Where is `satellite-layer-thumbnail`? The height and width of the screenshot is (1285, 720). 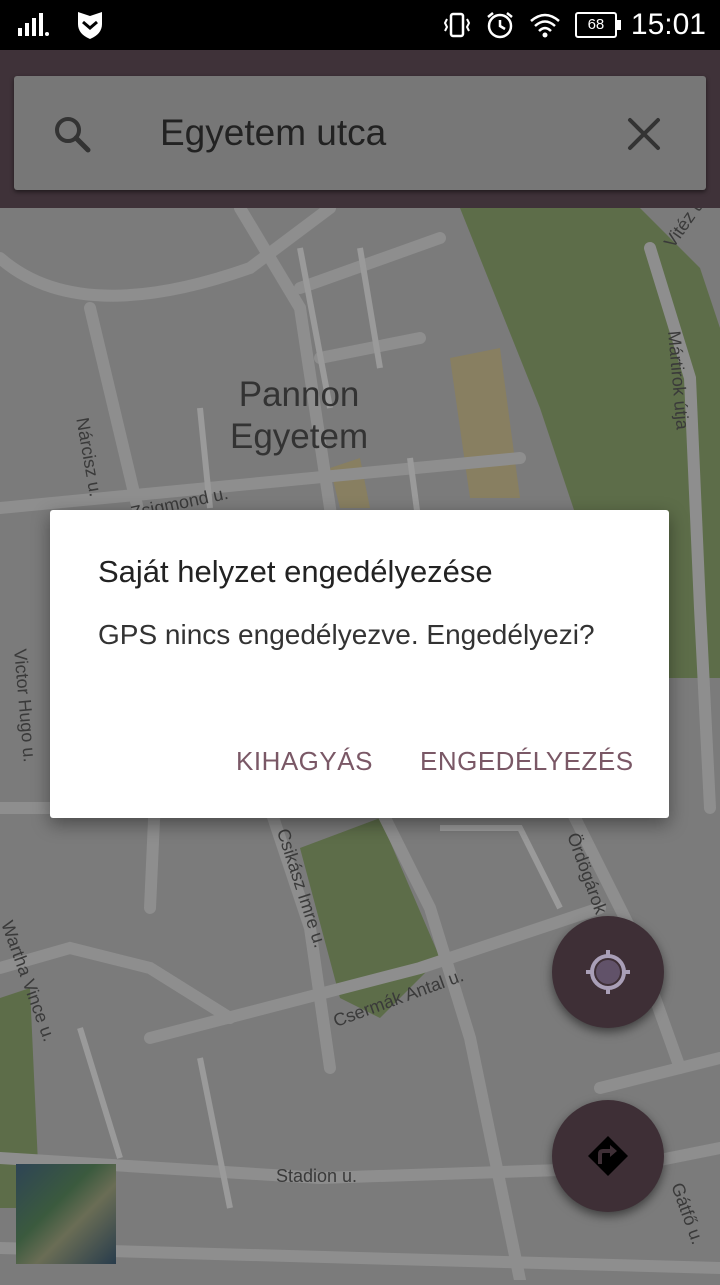 satellite-layer-thumbnail is located at coordinates (66, 1214).